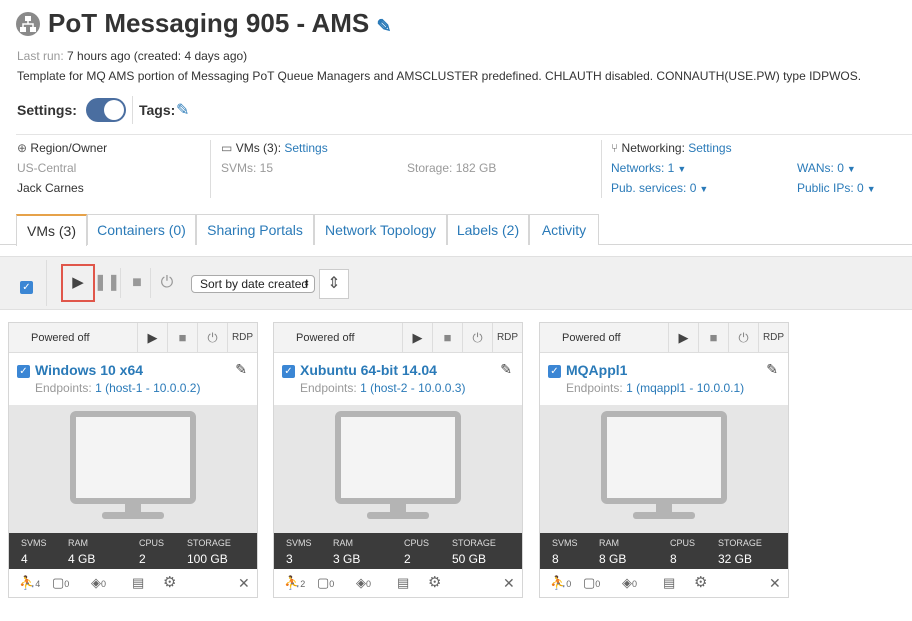 This screenshot has width=912, height=621. I want to click on pub-services-dropdown: Pub. services: 0 ▼, so click(659, 188).